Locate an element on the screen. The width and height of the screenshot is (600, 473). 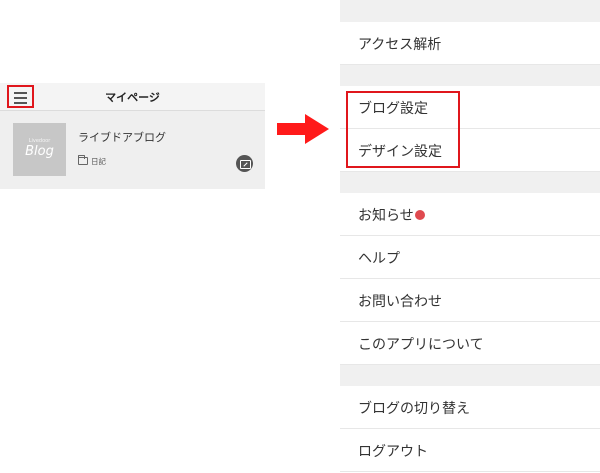
blog-thumbnail: Livedoor Blog is located at coordinates (39, 149).